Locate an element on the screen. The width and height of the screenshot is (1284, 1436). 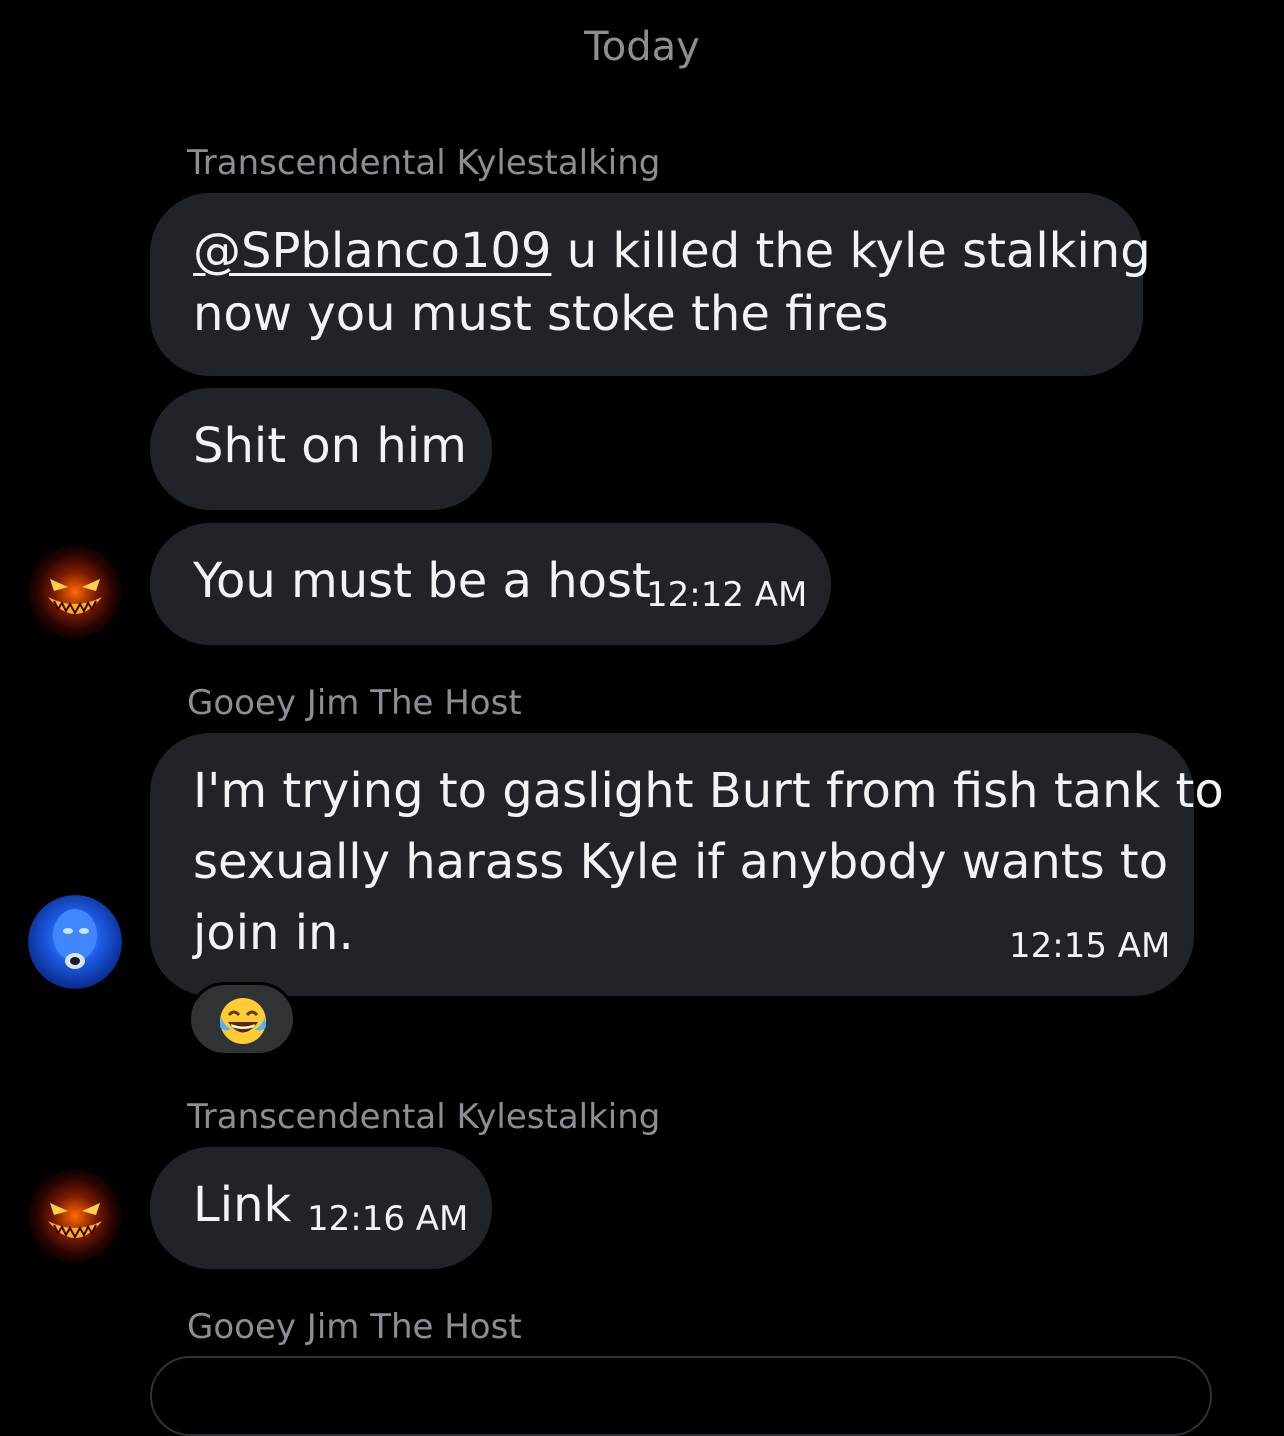
message-bubble: Shit on him is located at coordinates (321, 449).